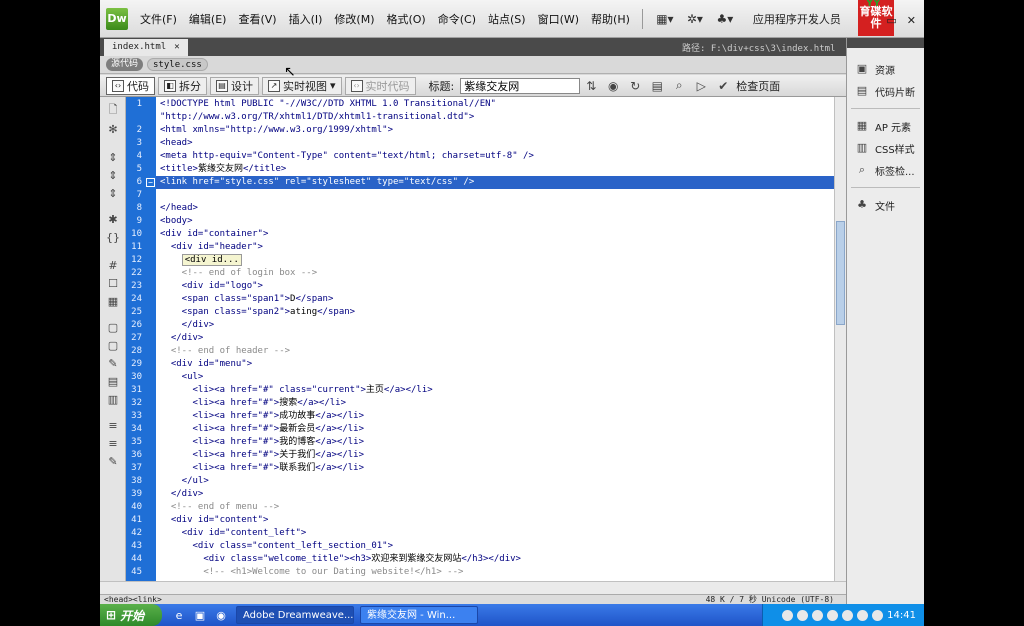  Describe the element at coordinates (695, 19) in the screenshot. I see `extensions-gear-icon: ✲▾` at that location.